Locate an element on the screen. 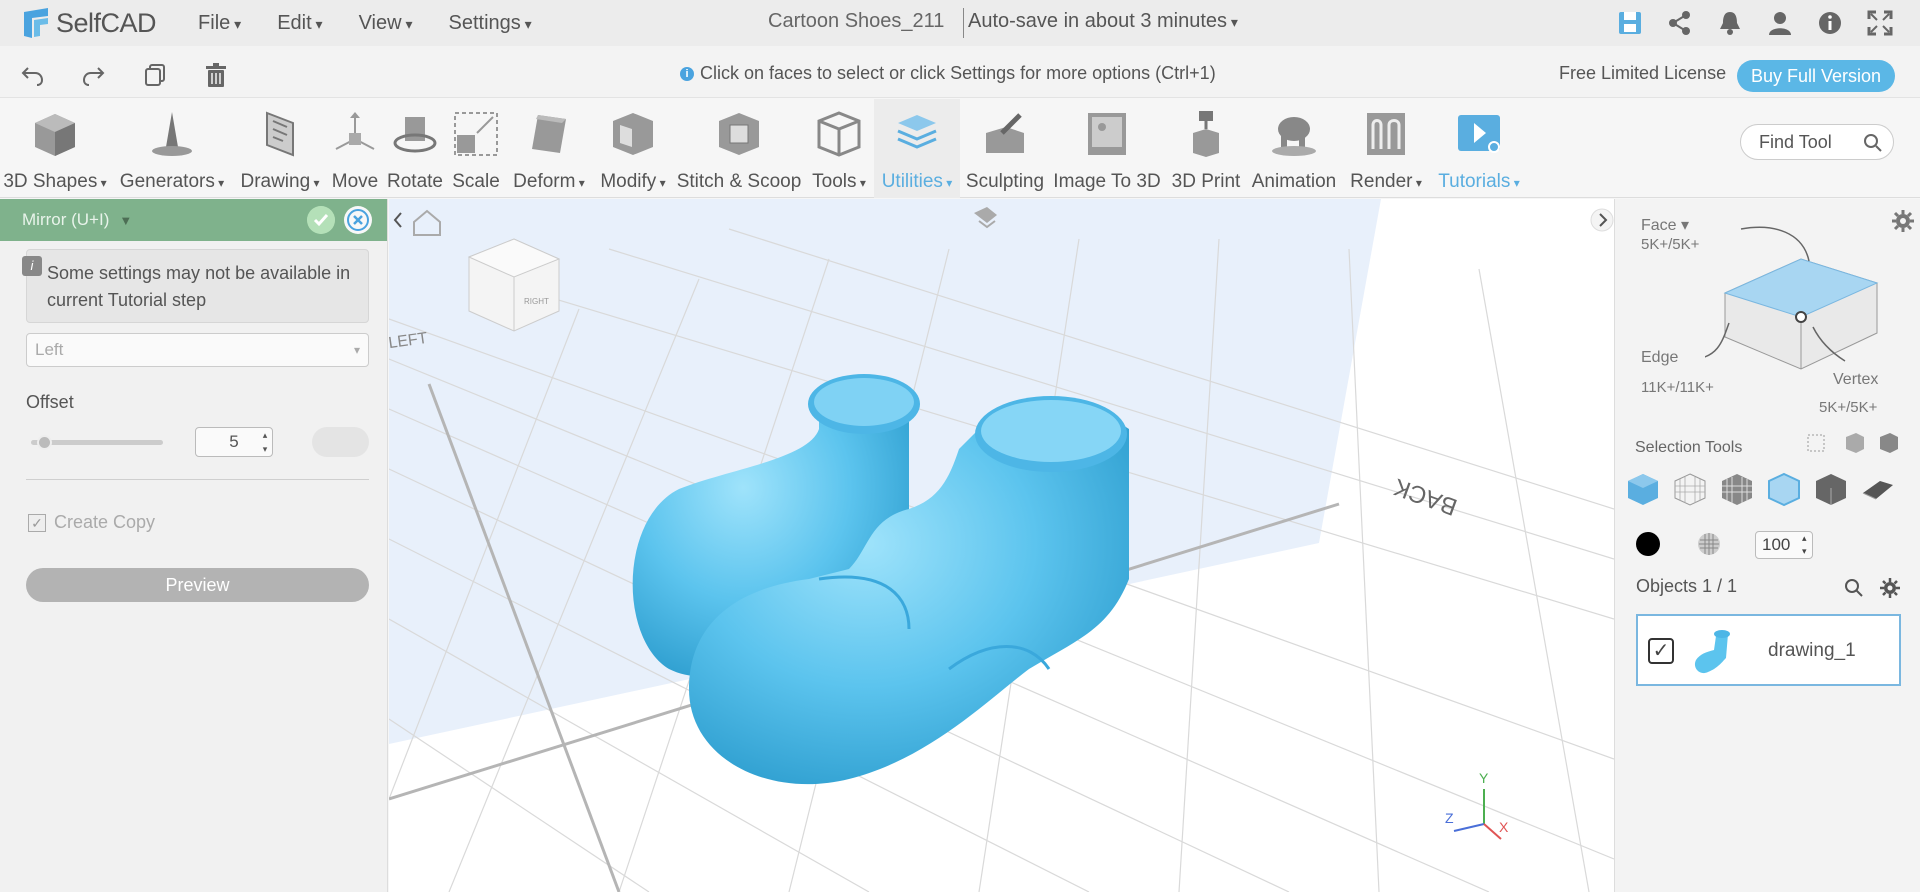  autosave-dropdown: Auto-save in about 3 minutes is located at coordinates (1103, 21).